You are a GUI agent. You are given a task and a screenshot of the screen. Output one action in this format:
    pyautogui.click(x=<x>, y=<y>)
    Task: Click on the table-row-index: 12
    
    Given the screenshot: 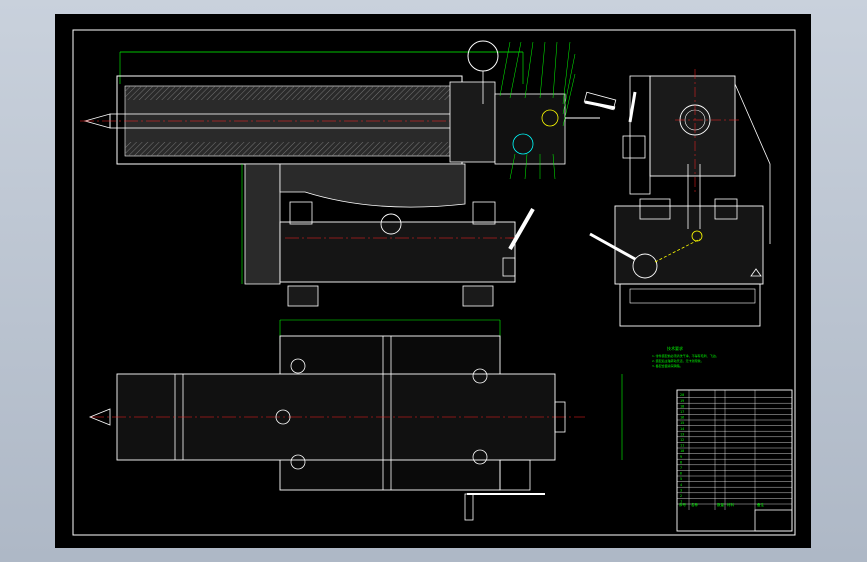 What is the action you would take?
    pyautogui.click(x=682, y=440)
    